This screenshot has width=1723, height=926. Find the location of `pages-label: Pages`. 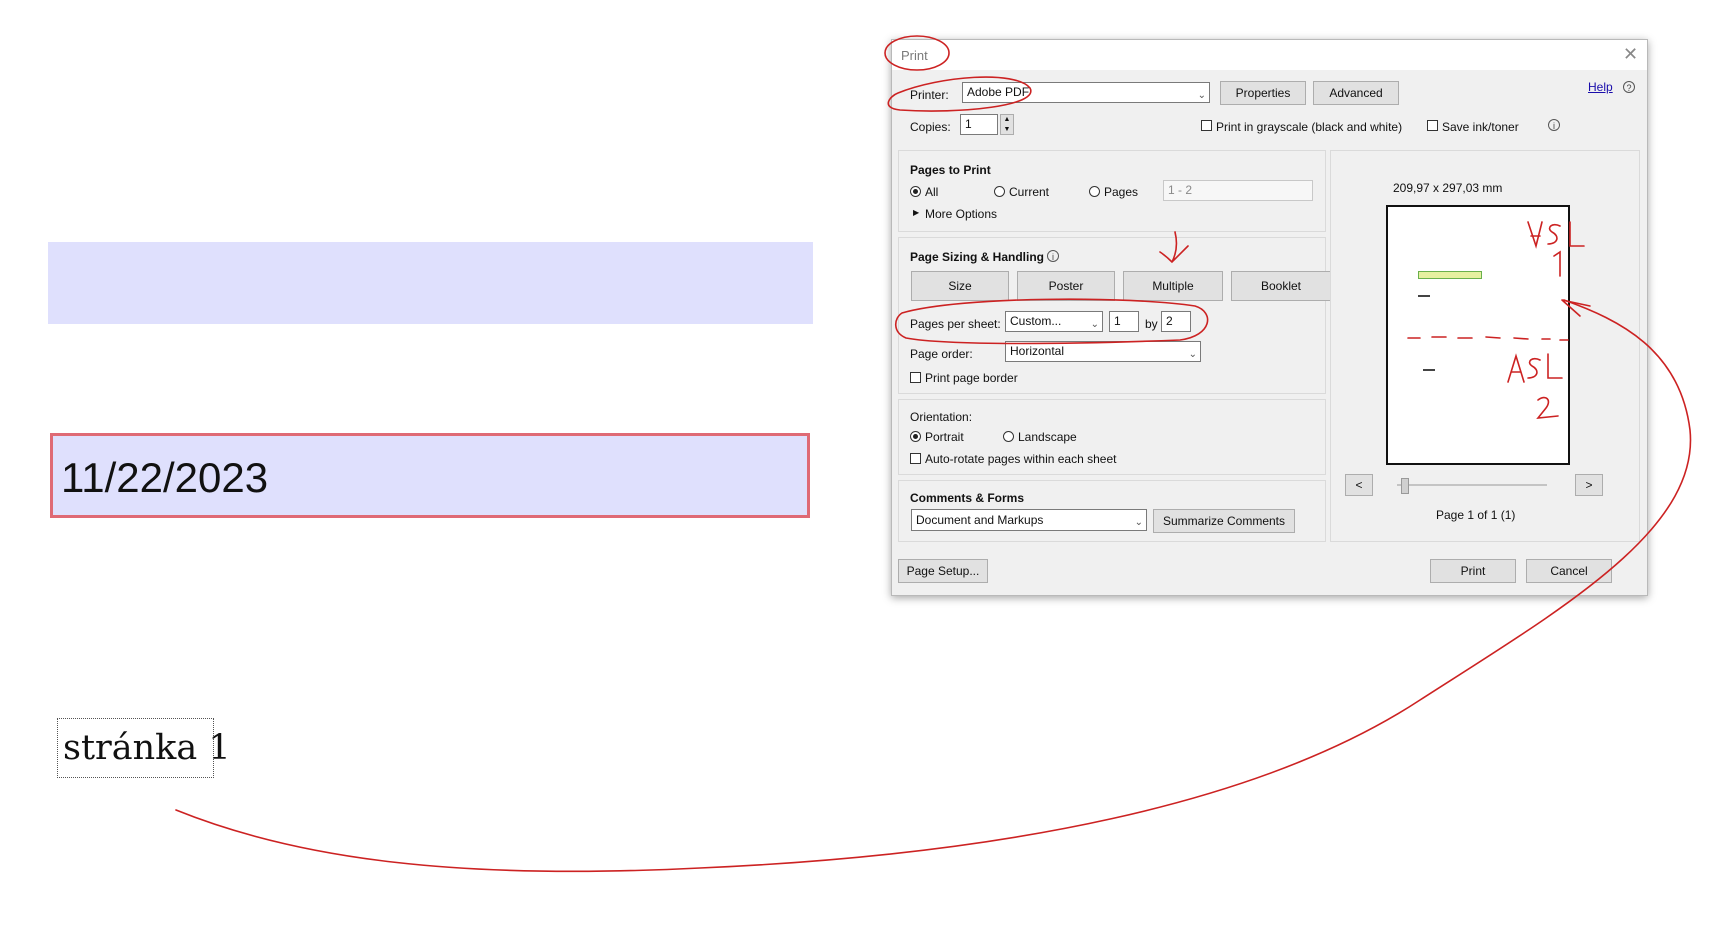

pages-label: Pages is located at coordinates (1121, 192).